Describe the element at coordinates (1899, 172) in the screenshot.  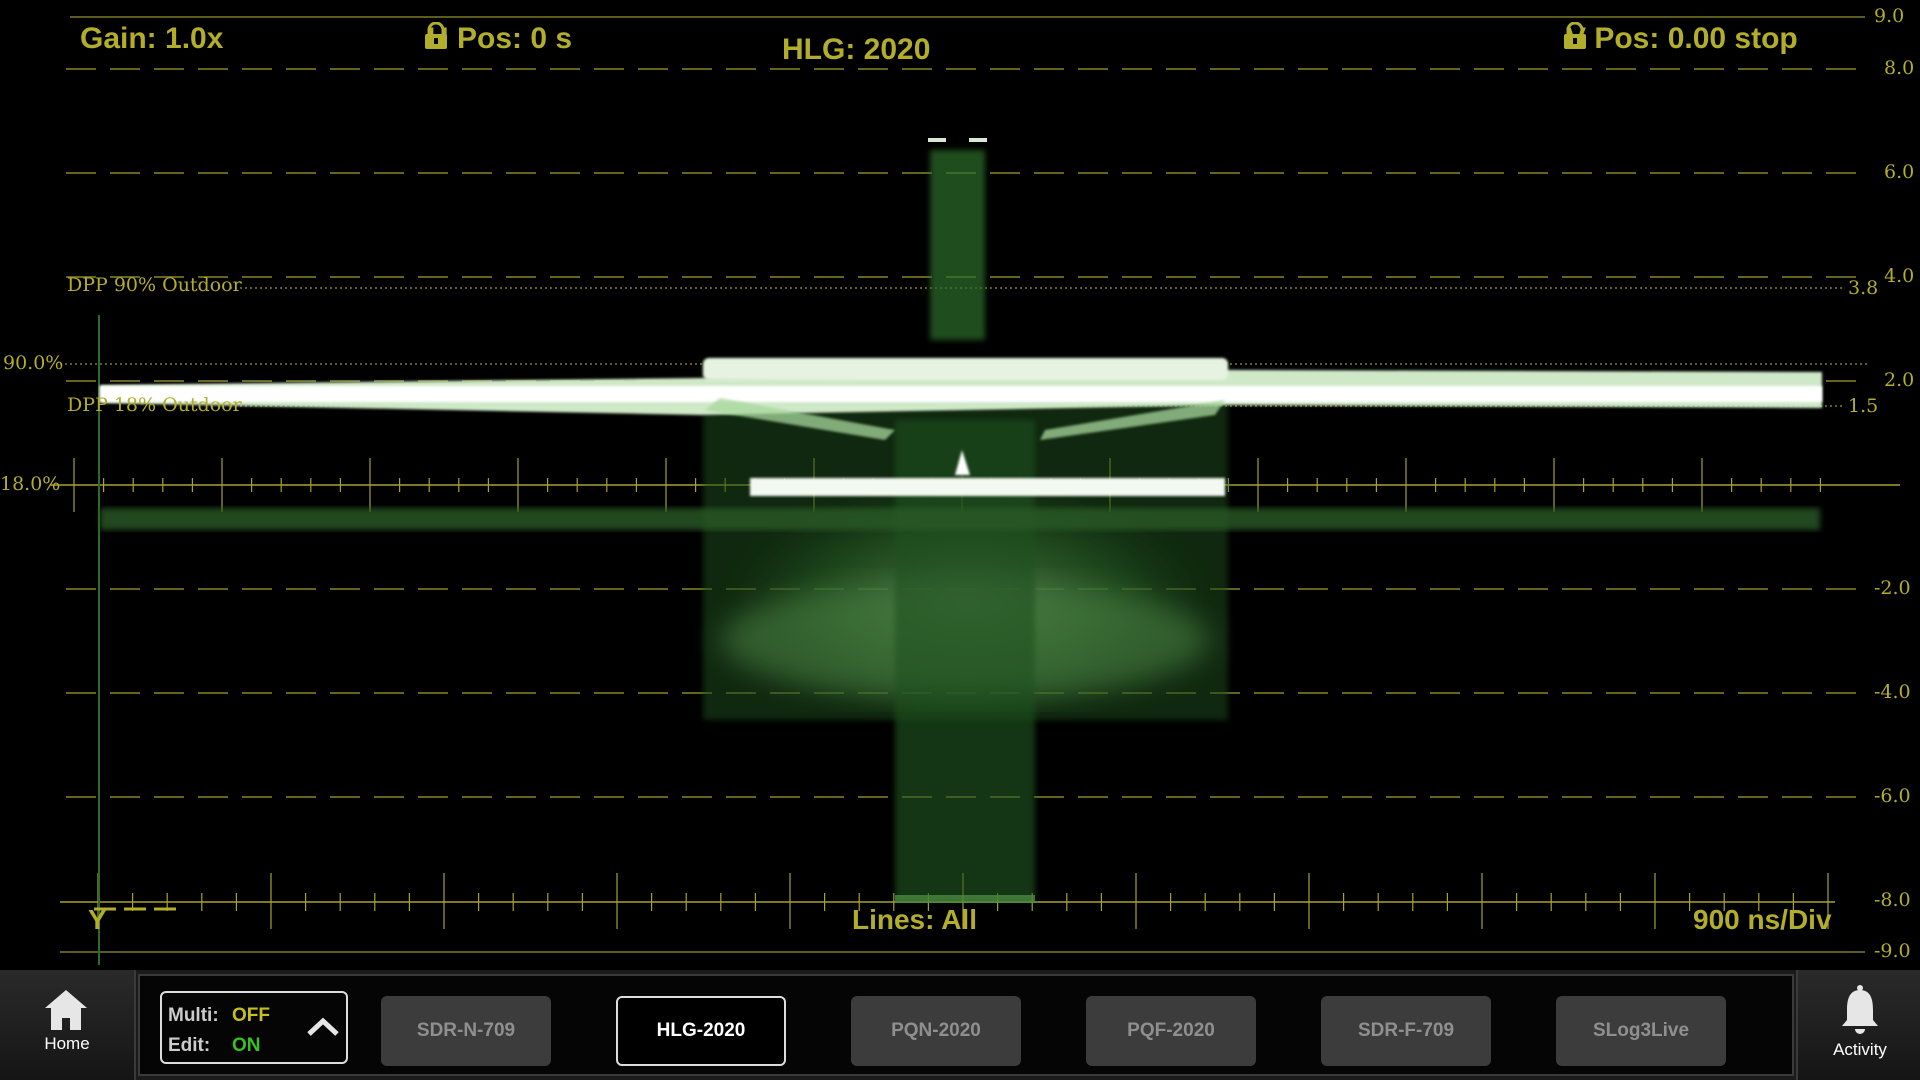
I see `scale-label: 6.0` at that location.